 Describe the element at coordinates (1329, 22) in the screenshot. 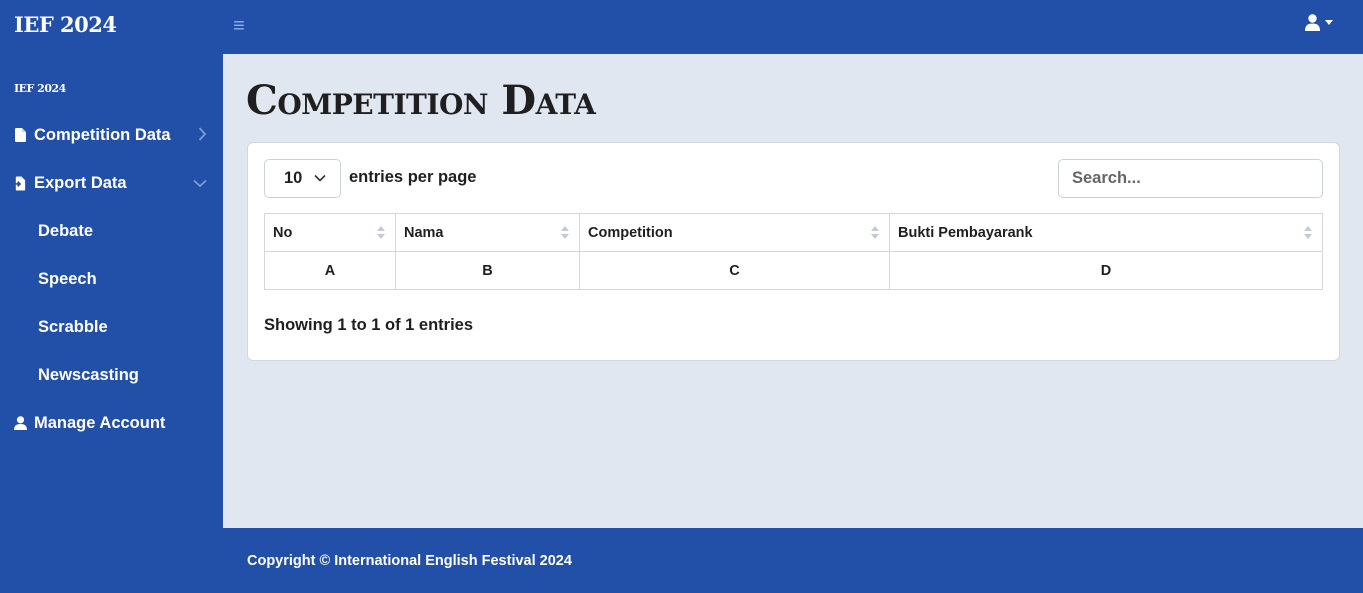

I see `caret-down-icon` at that location.